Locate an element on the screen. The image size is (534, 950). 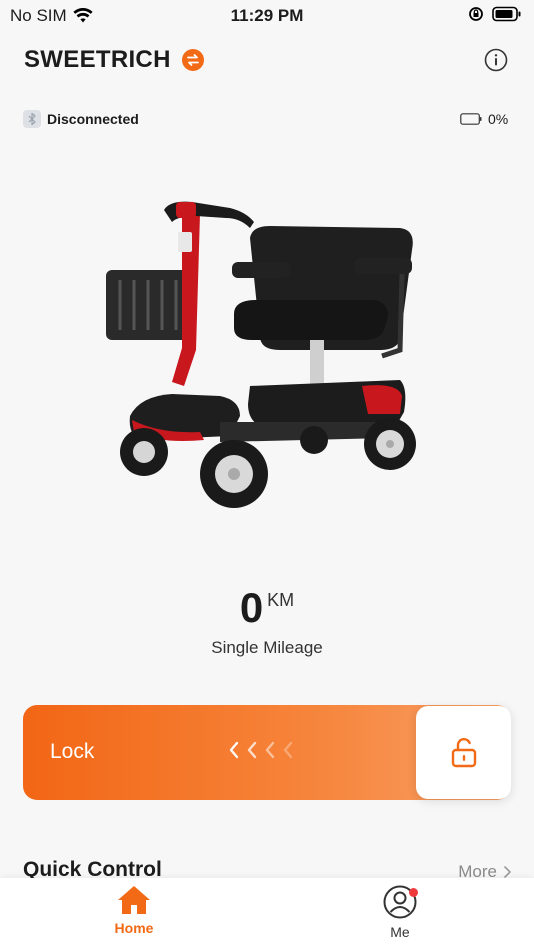
notification-dot is located at coordinates (413, 892).